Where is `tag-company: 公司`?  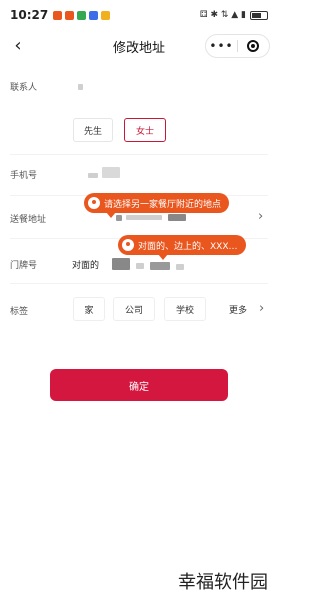
tag-company: 公司 is located at coordinates (134, 309).